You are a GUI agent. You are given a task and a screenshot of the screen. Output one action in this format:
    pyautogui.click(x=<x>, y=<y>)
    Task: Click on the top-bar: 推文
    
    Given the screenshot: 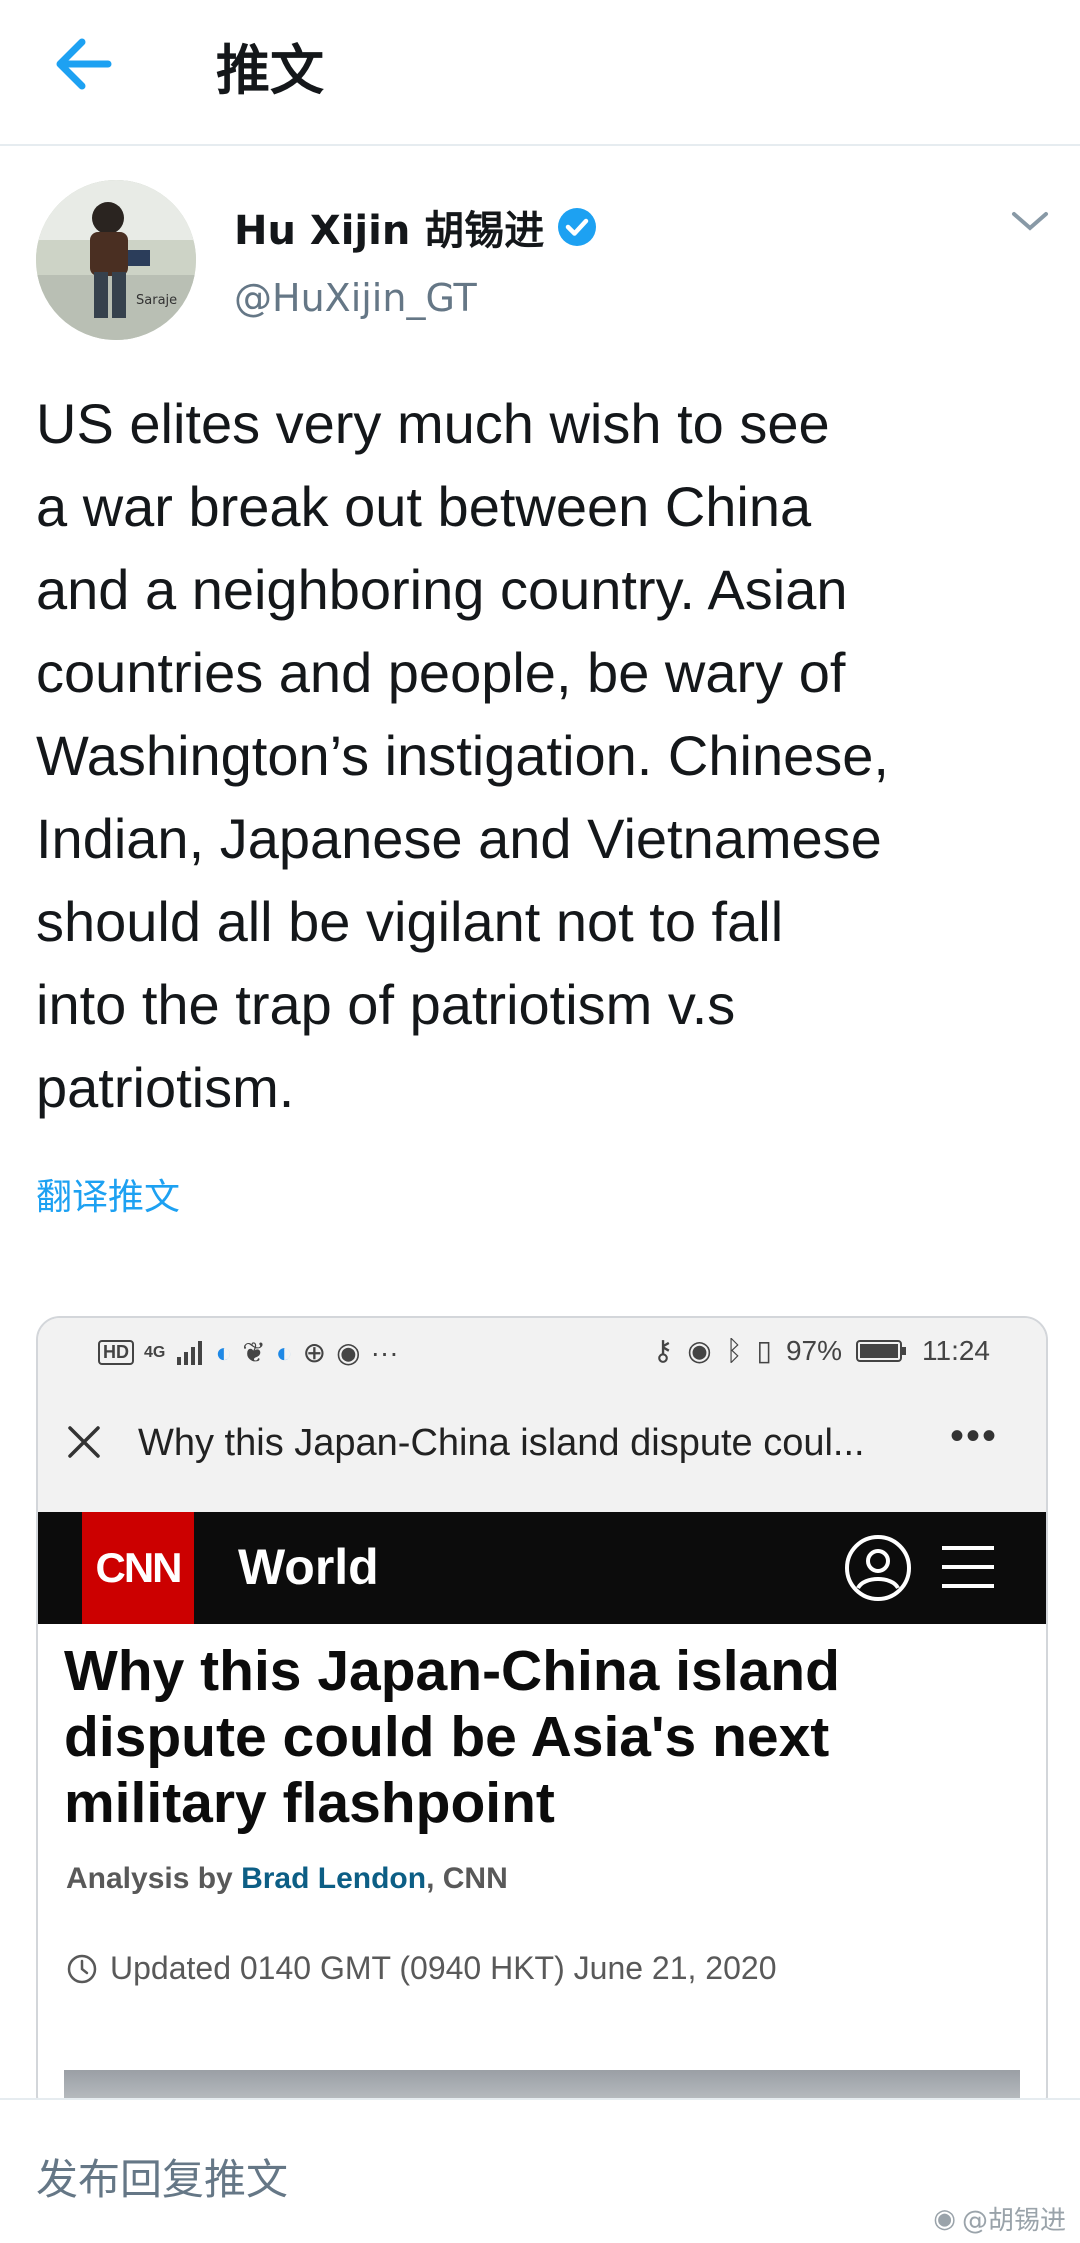 What is the action you would take?
    pyautogui.click(x=540, y=73)
    